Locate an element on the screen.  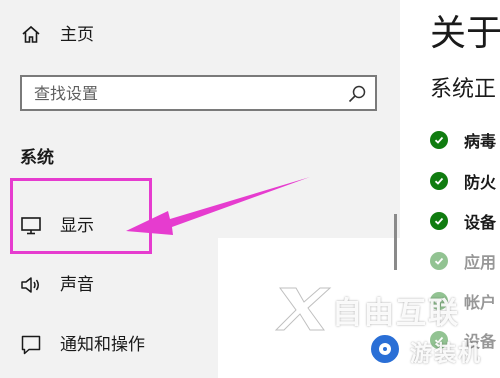
search-icon is located at coordinates (357, 94).